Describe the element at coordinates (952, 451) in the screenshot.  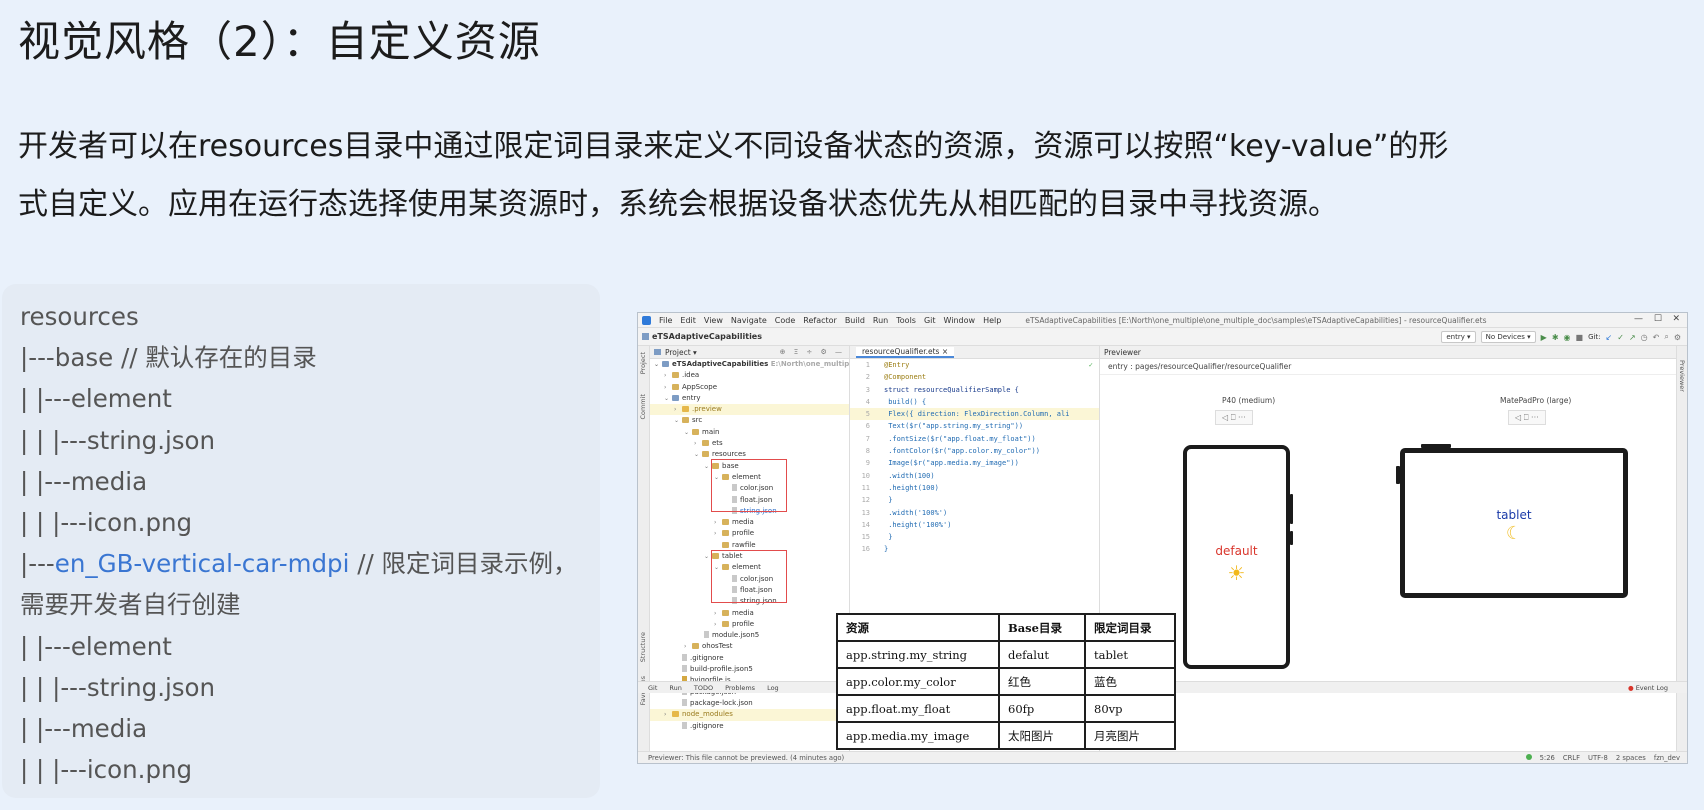
I see `code-line: 8 .fontColor($r("app.color.my_color"))` at that location.